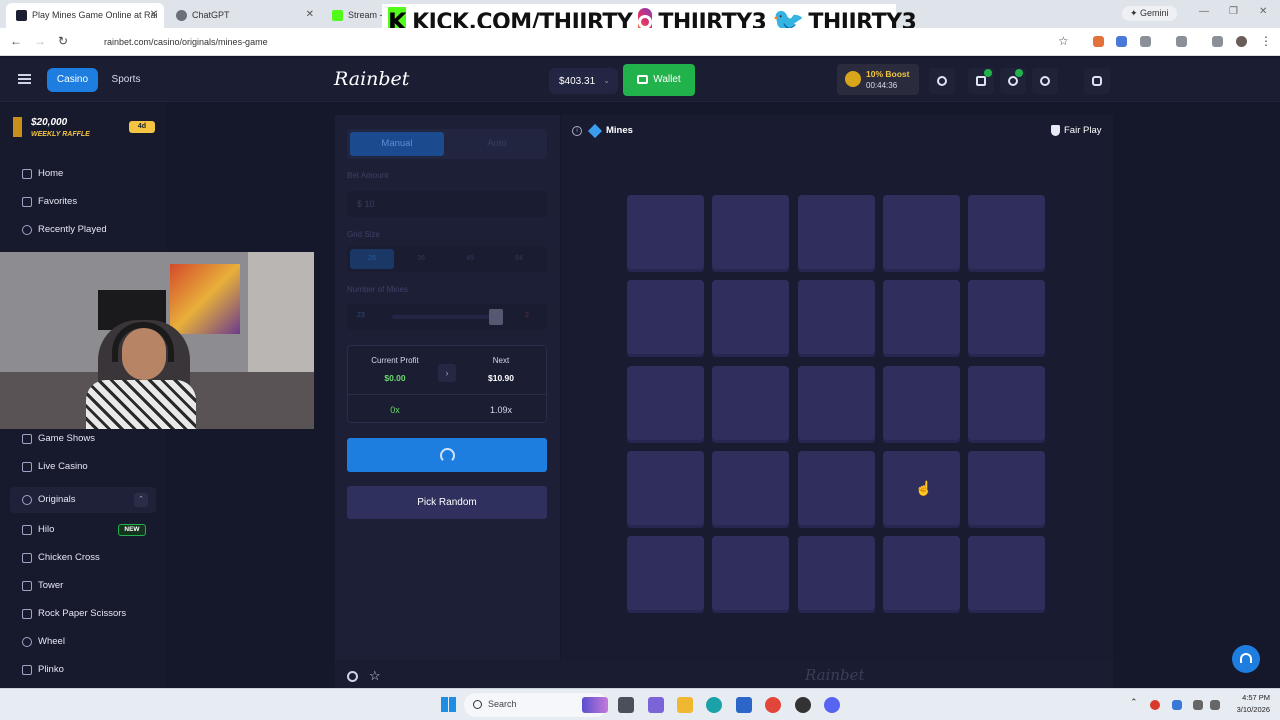 The width and height of the screenshot is (1280, 720). Describe the element at coordinates (496, 317) in the screenshot. I see `slider-handle` at that location.